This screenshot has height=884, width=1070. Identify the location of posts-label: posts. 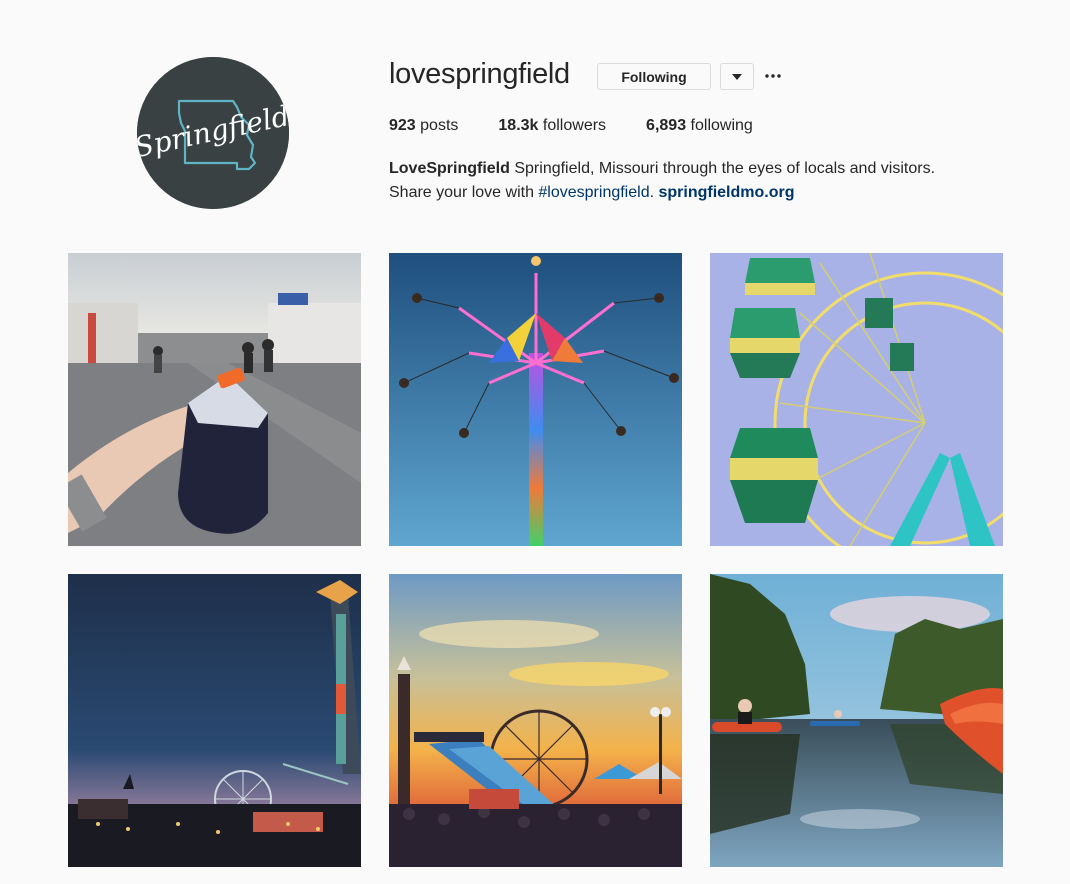
(439, 125).